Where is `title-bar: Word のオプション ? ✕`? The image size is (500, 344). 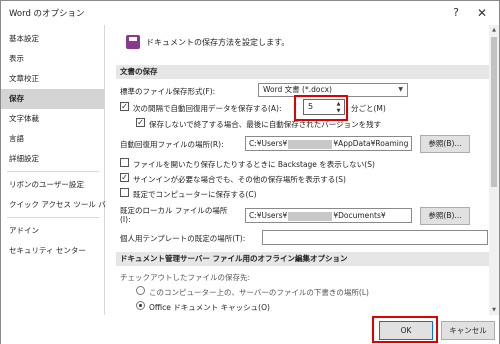 title-bar: Word のオプション ? ✕ is located at coordinates (250, 13).